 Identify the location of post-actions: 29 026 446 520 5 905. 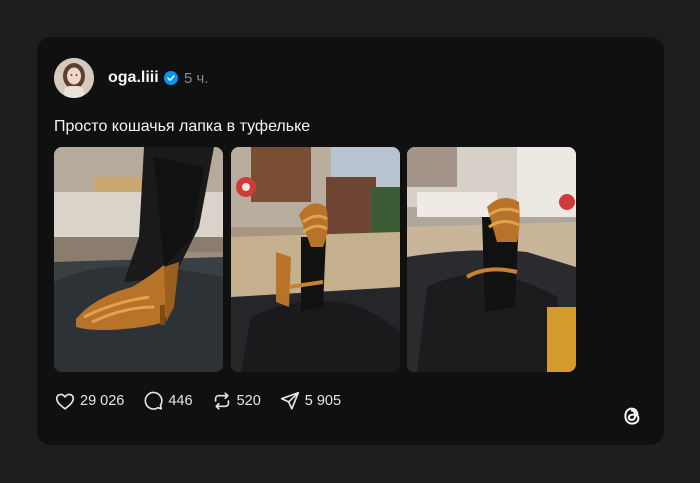
(206, 401).